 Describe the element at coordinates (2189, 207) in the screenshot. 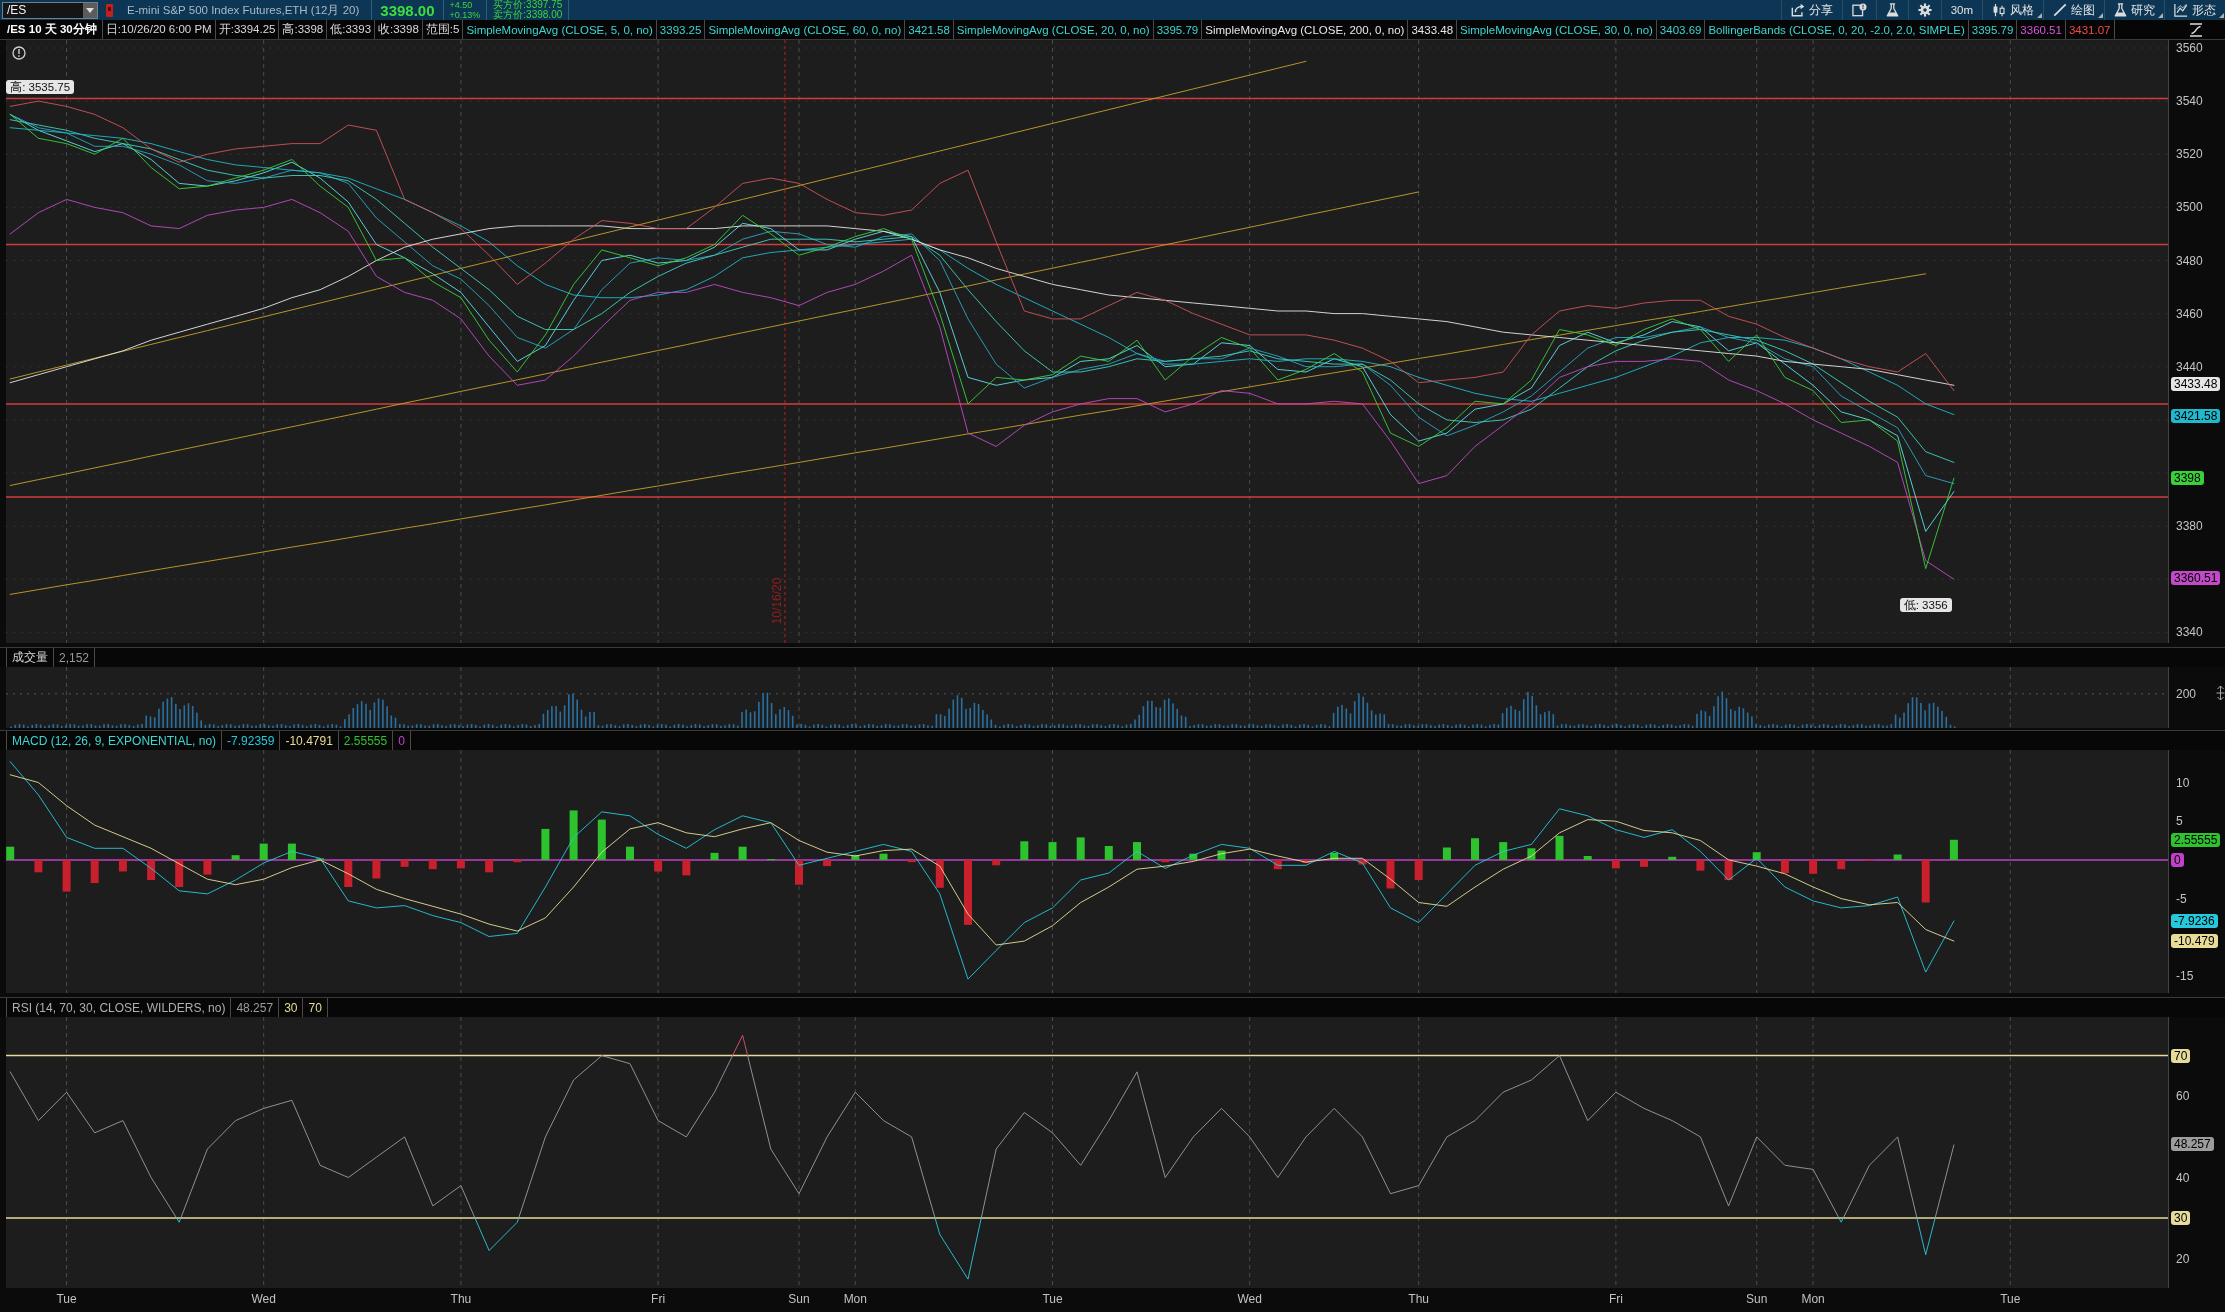

I see `axis-tick-label: 3500` at that location.